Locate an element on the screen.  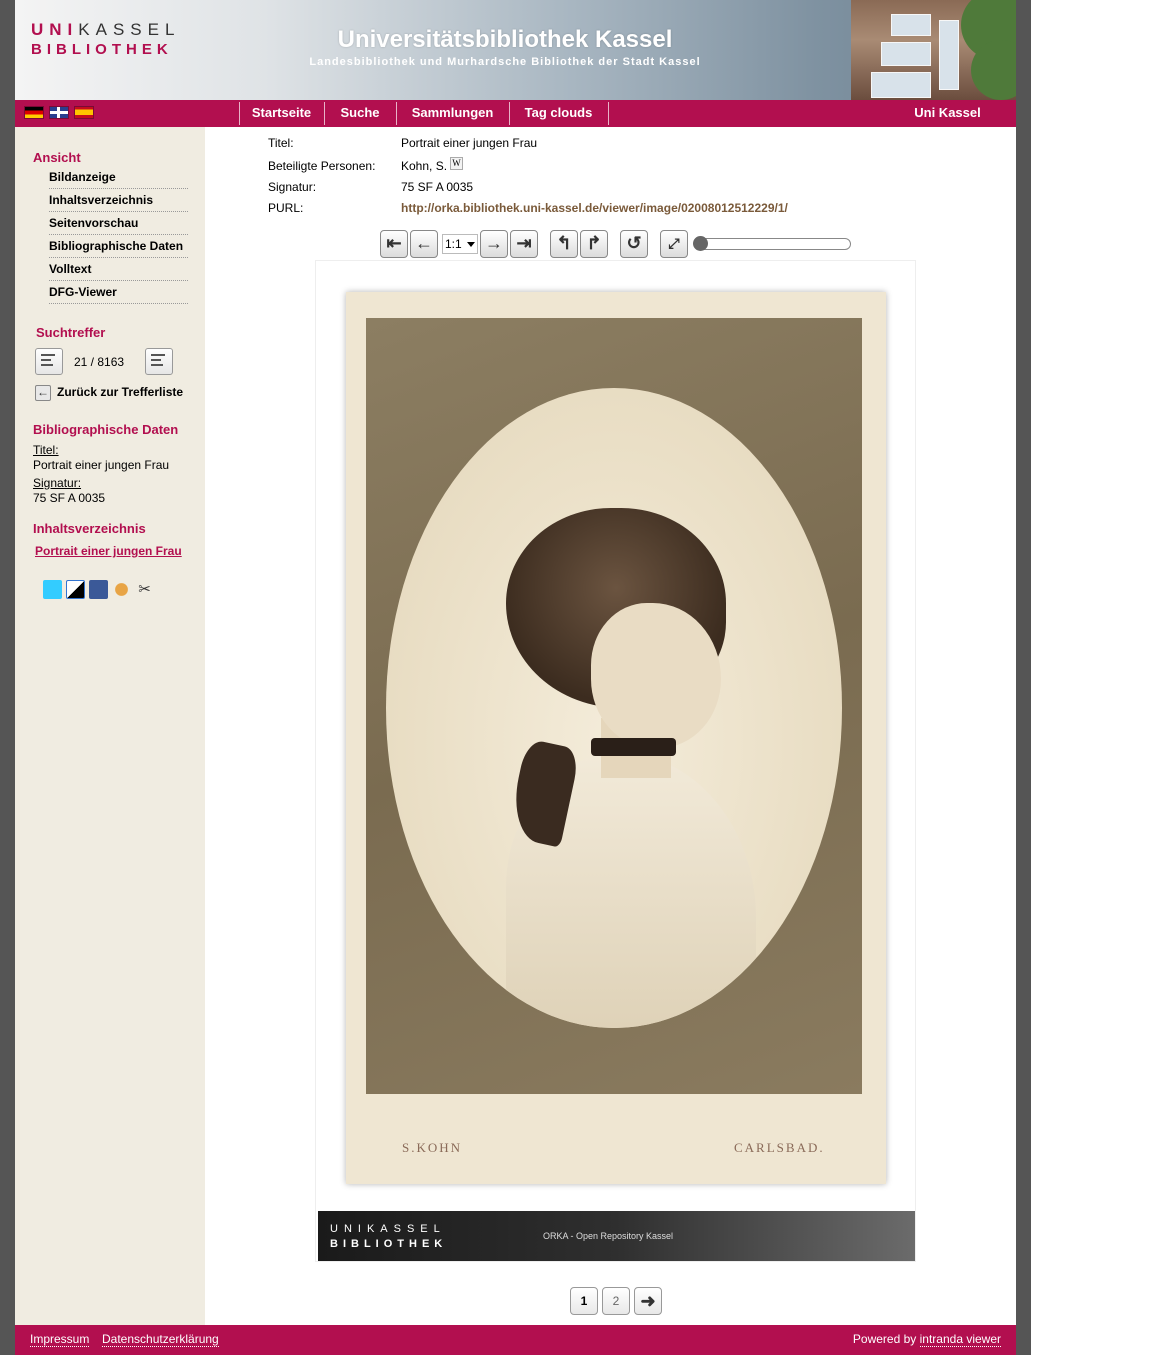
building-photo is located at coordinates (933, 50).